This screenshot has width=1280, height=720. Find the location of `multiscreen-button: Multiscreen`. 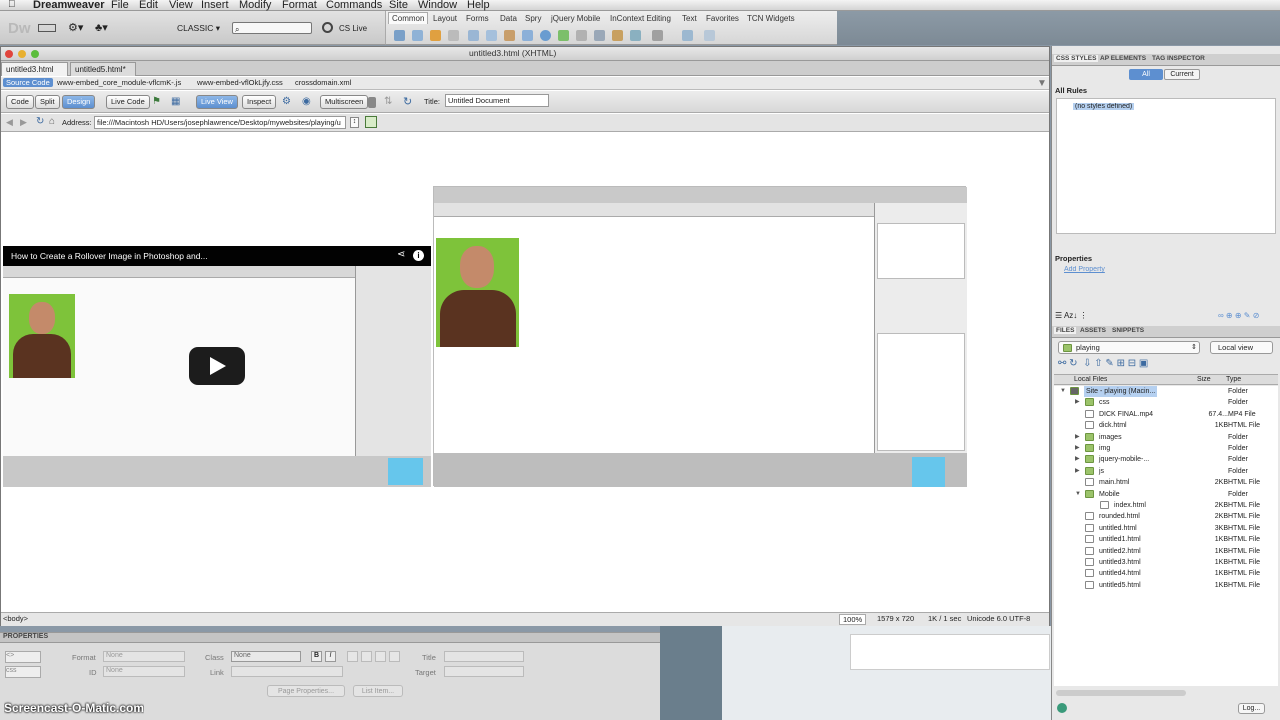

multiscreen-button: Multiscreen is located at coordinates (344, 102).